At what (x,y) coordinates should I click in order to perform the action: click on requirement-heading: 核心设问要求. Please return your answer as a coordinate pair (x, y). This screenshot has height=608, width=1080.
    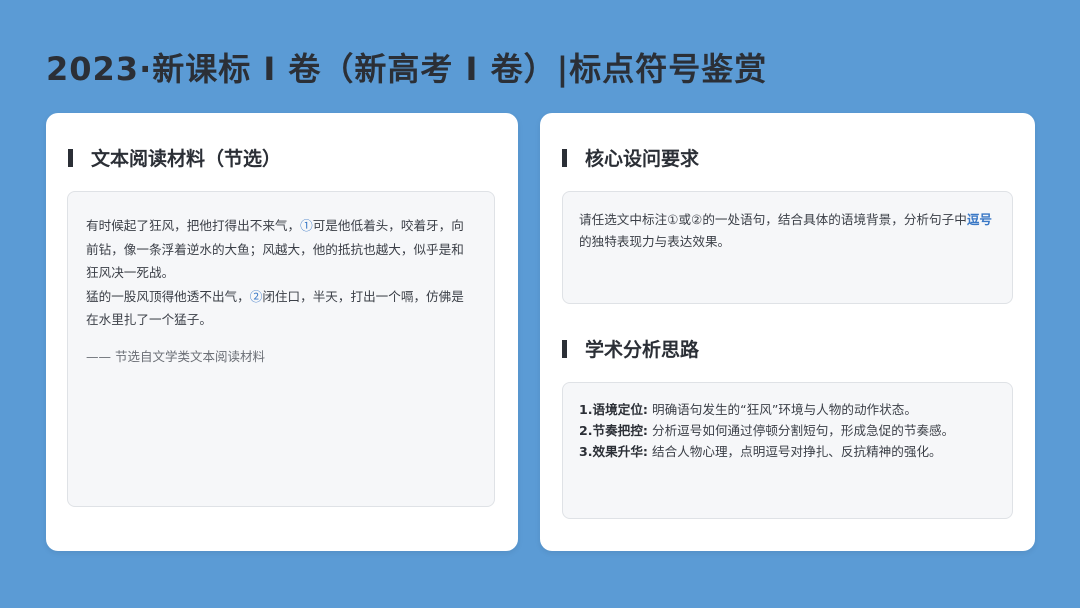
    Looking at the image, I should click on (630, 157).